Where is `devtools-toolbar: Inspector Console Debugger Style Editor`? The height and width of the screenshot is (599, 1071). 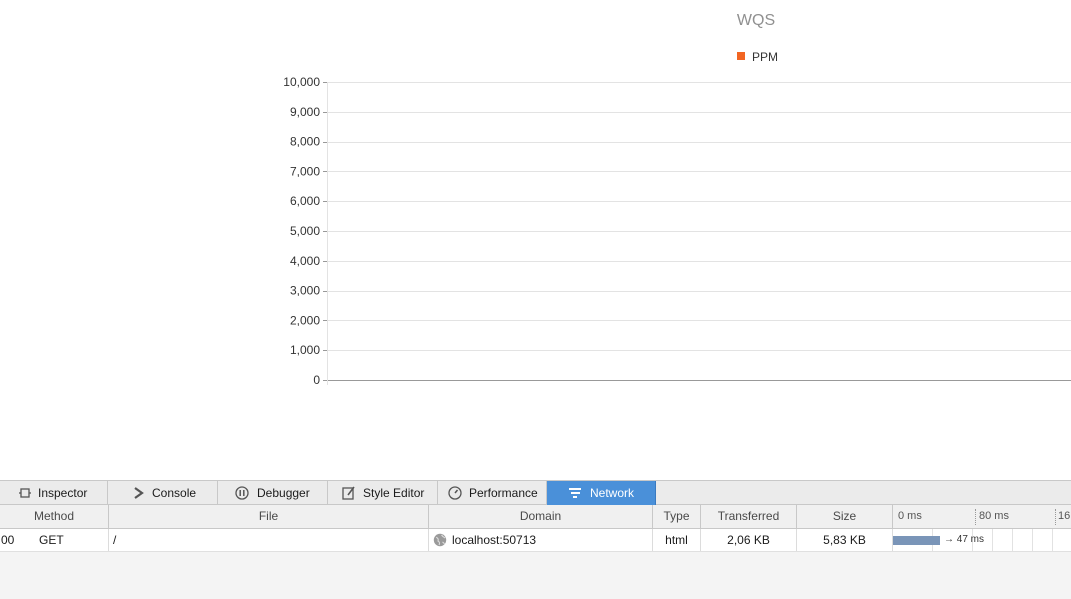
devtools-toolbar: Inspector Console Debugger Style Editor is located at coordinates (535, 492).